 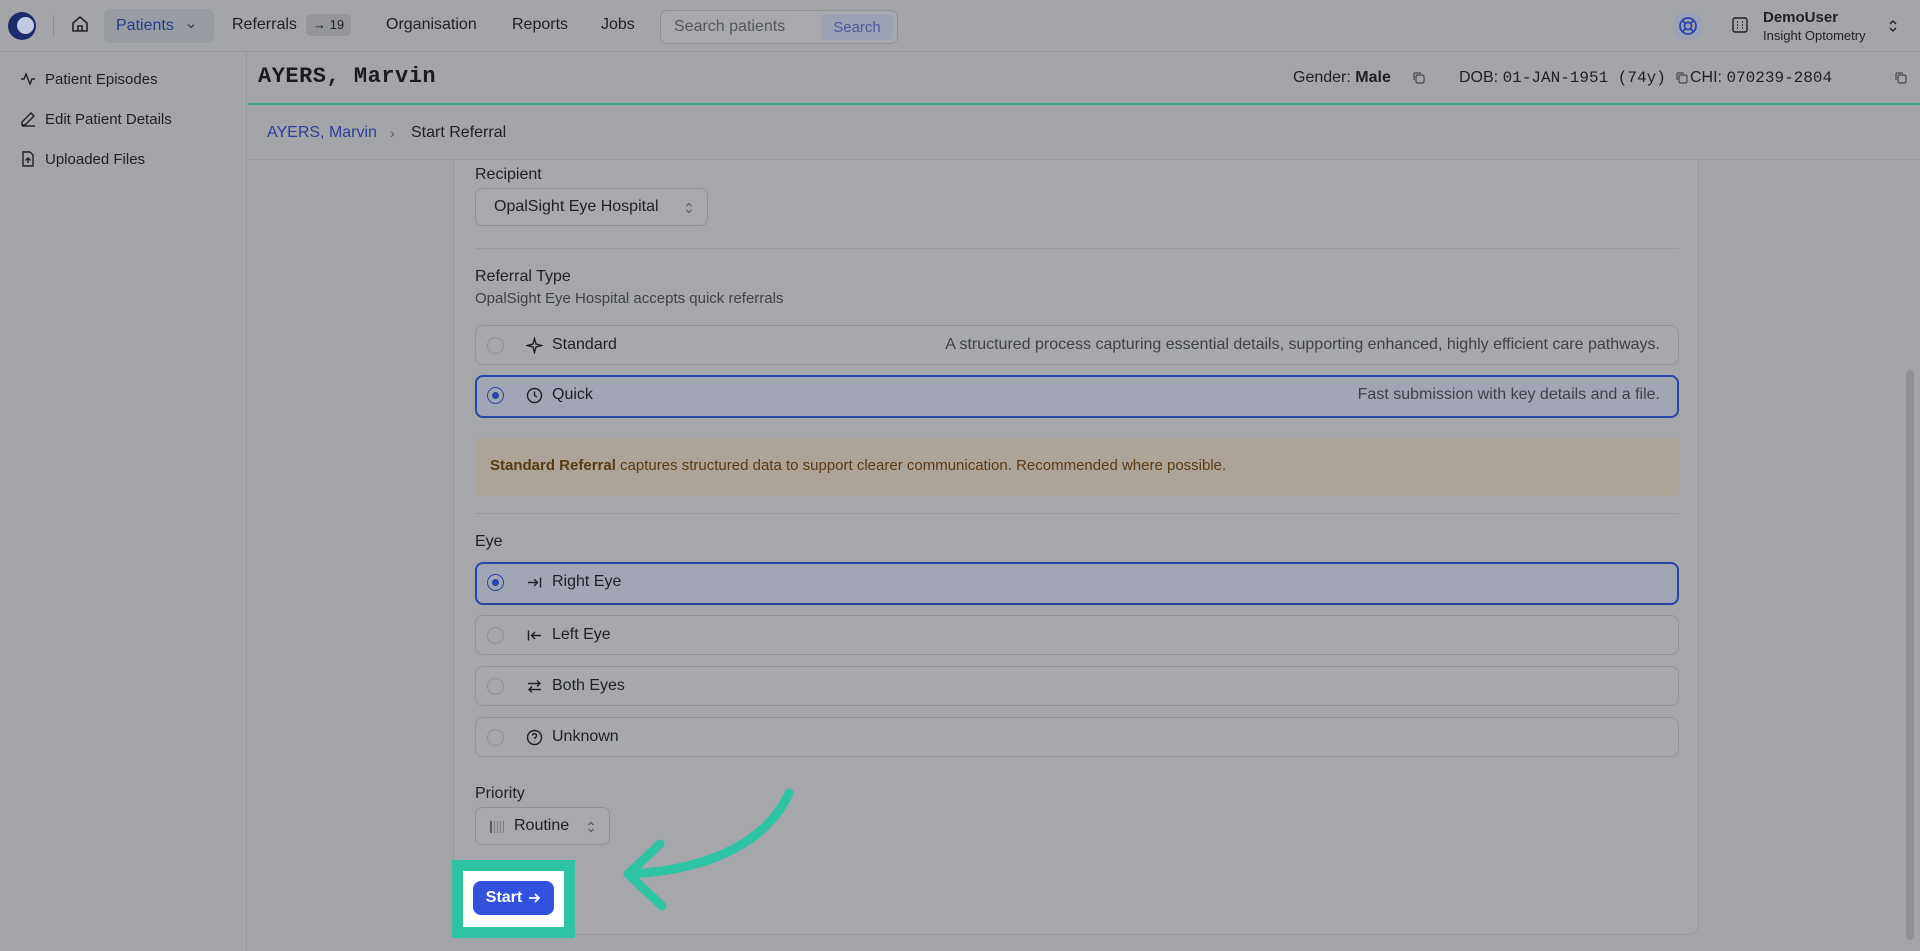 I want to click on start-button: Start, so click(x=513, y=898).